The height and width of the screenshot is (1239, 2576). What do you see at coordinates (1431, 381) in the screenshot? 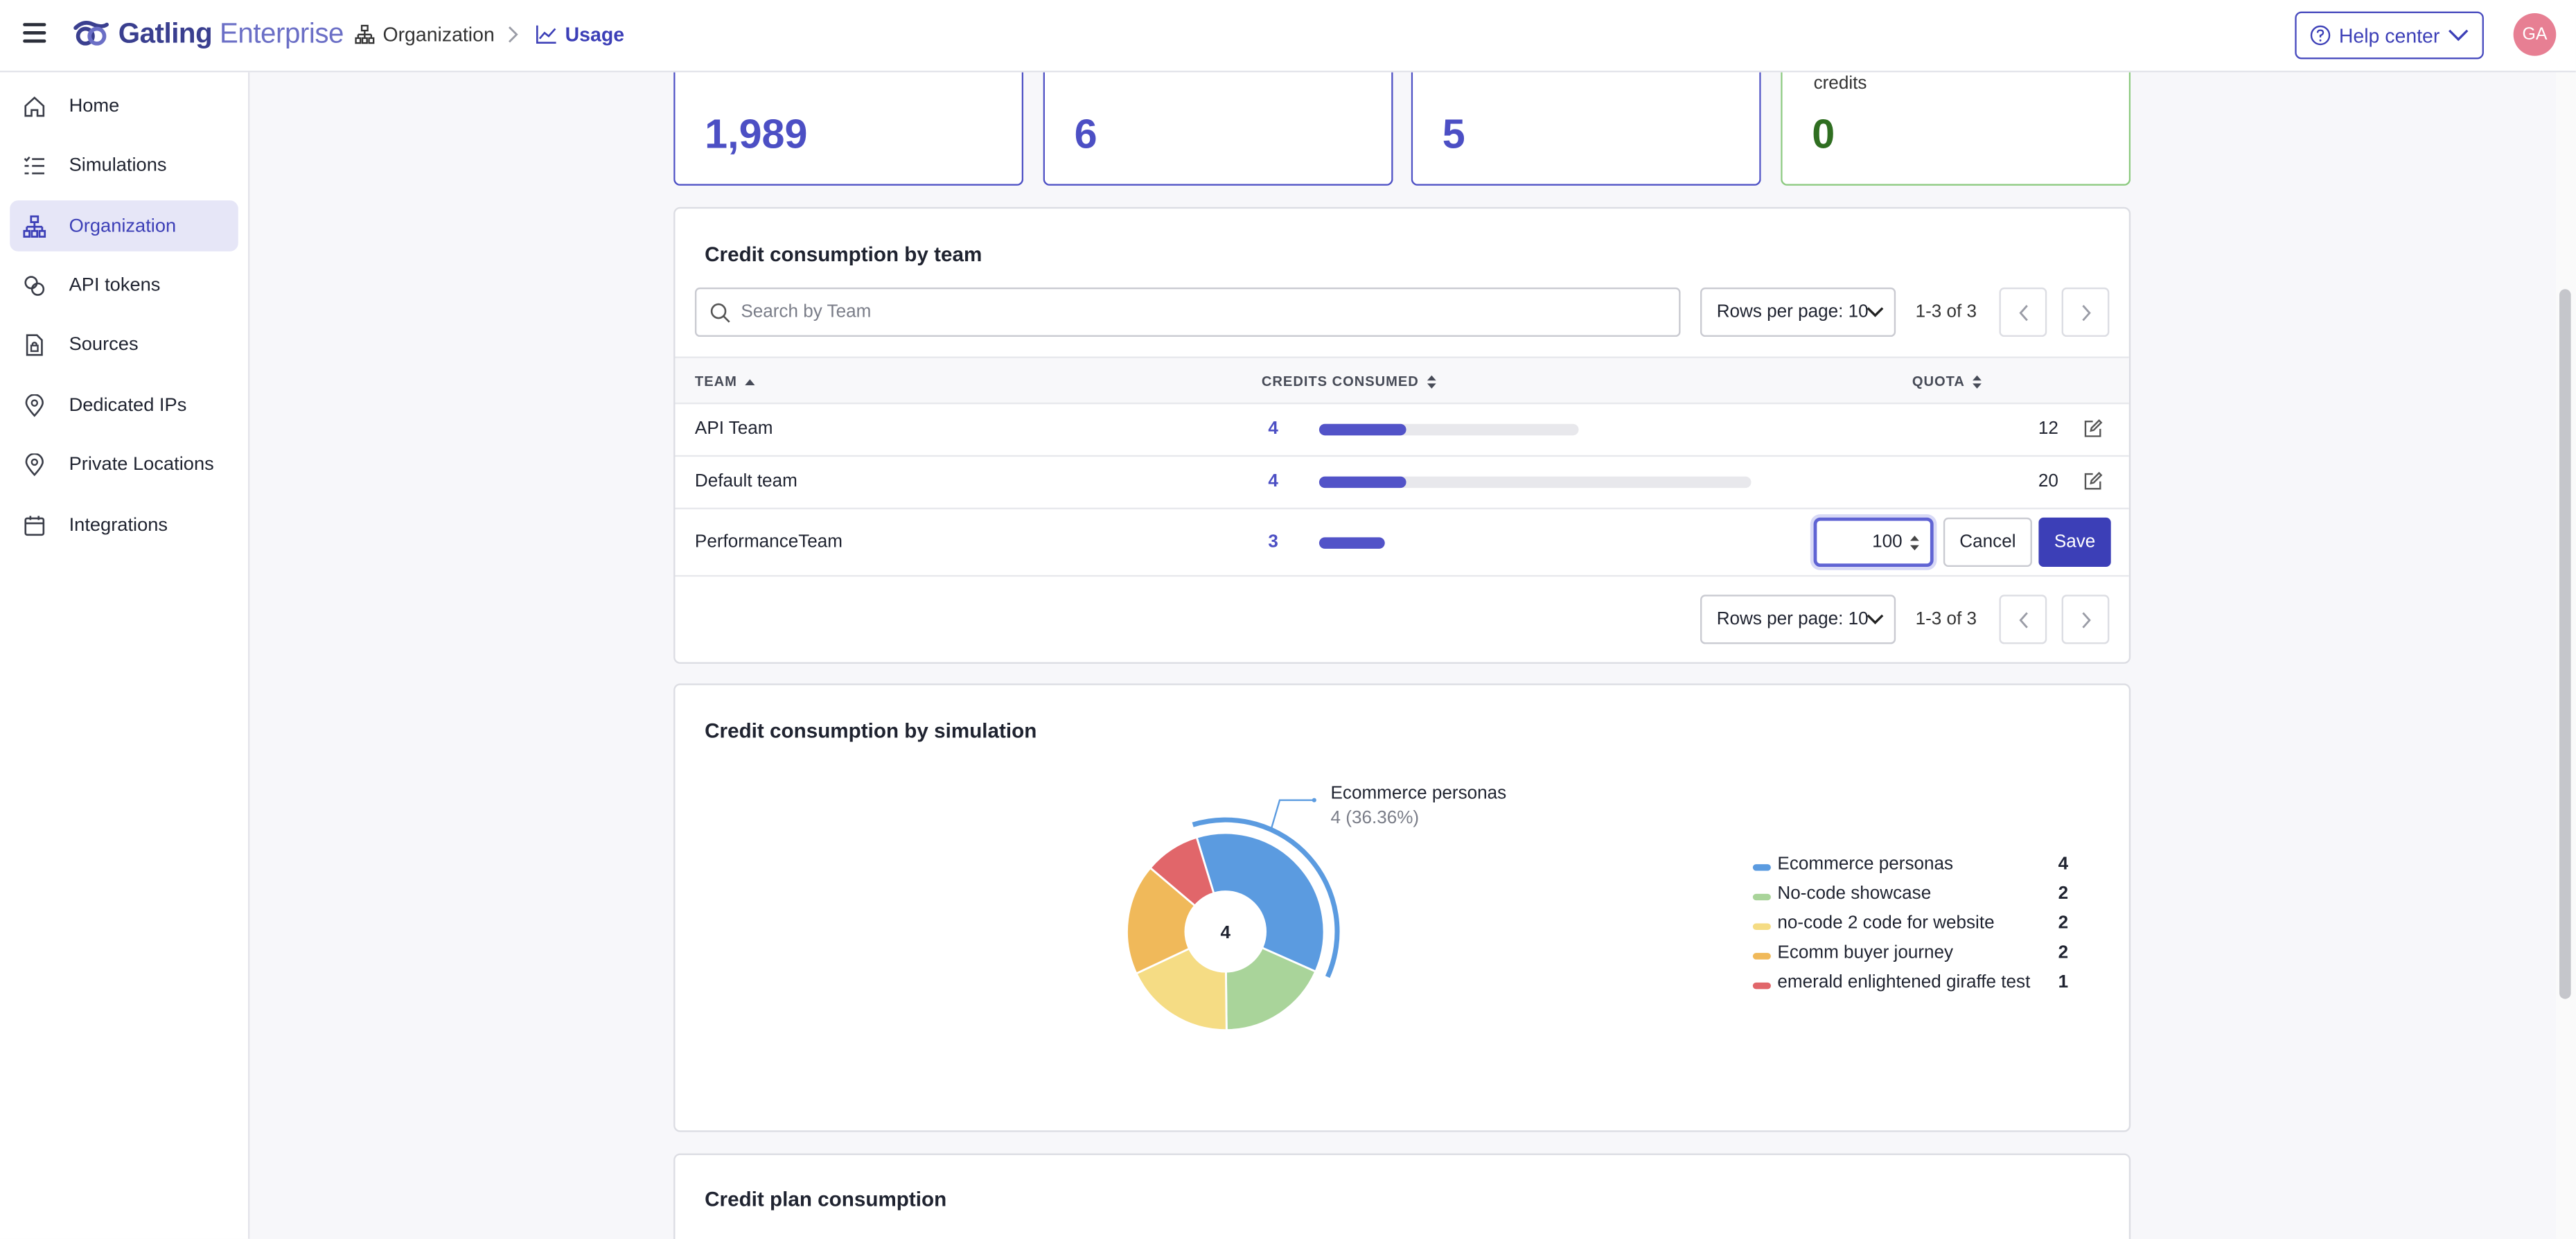
I see `sort-icon` at bounding box center [1431, 381].